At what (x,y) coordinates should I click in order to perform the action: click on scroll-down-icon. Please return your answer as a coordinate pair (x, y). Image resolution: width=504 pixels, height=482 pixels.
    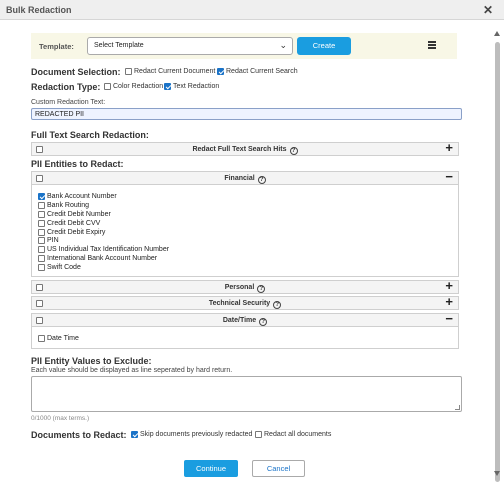
    Looking at the image, I should click on (497, 473).